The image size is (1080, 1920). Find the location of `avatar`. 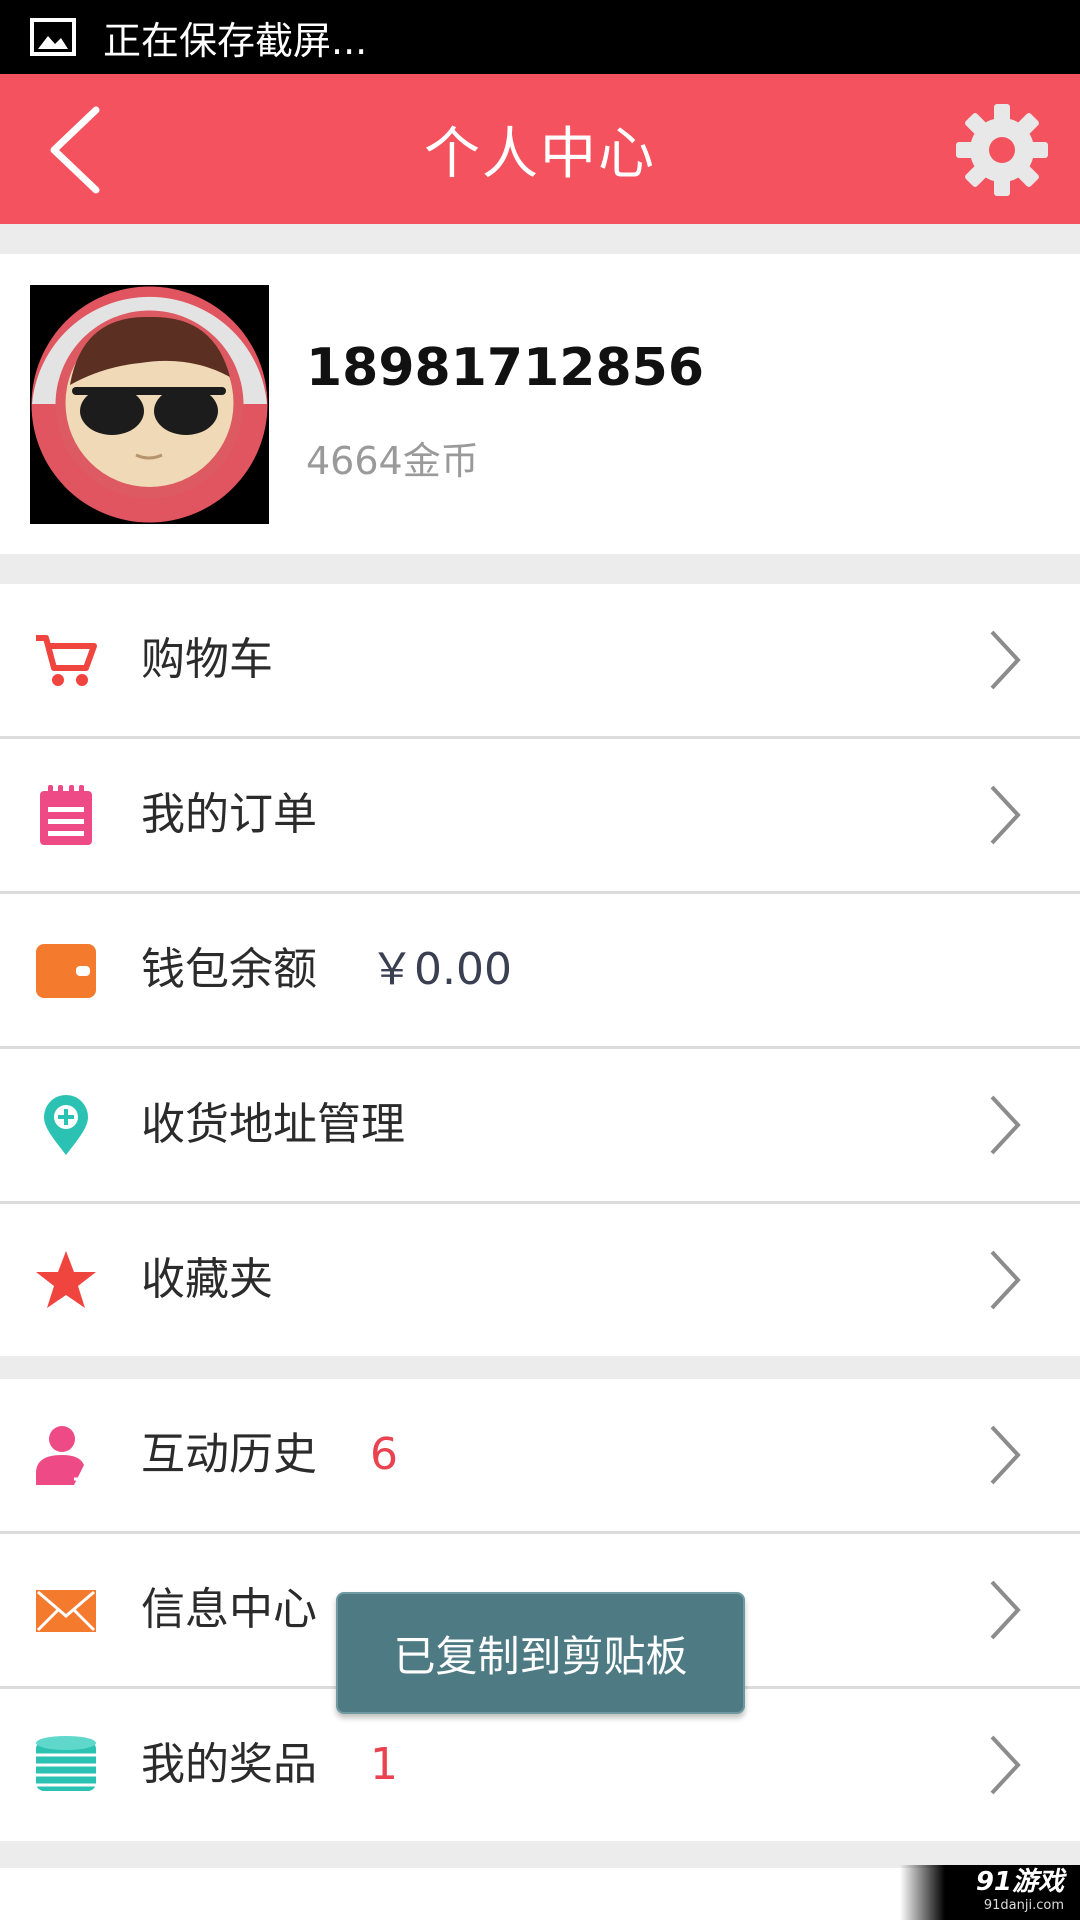

avatar is located at coordinates (149, 404).